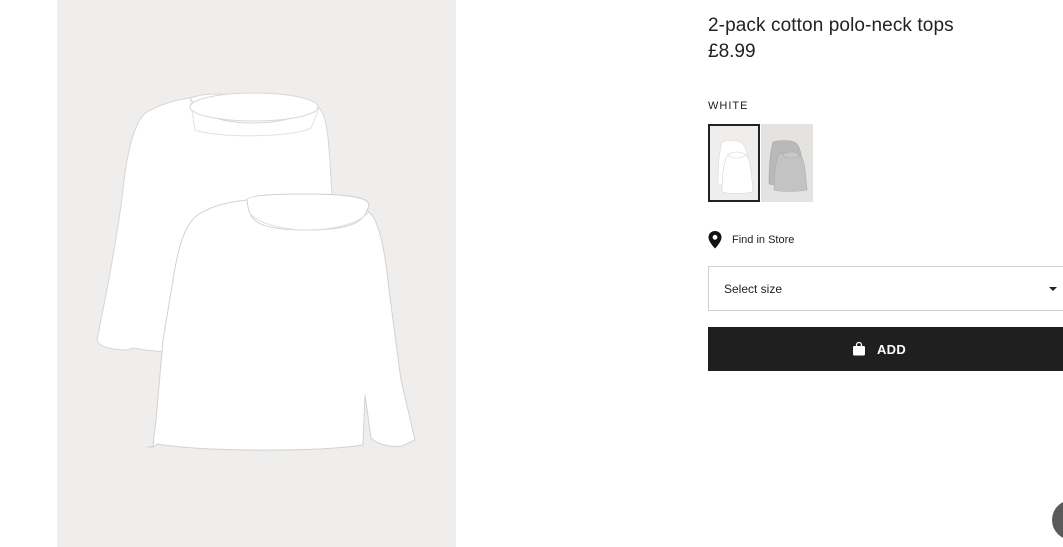 Image resolution: width=1063 pixels, height=547 pixels. What do you see at coordinates (1053, 289) in the screenshot?
I see `caret-down-icon` at bounding box center [1053, 289].